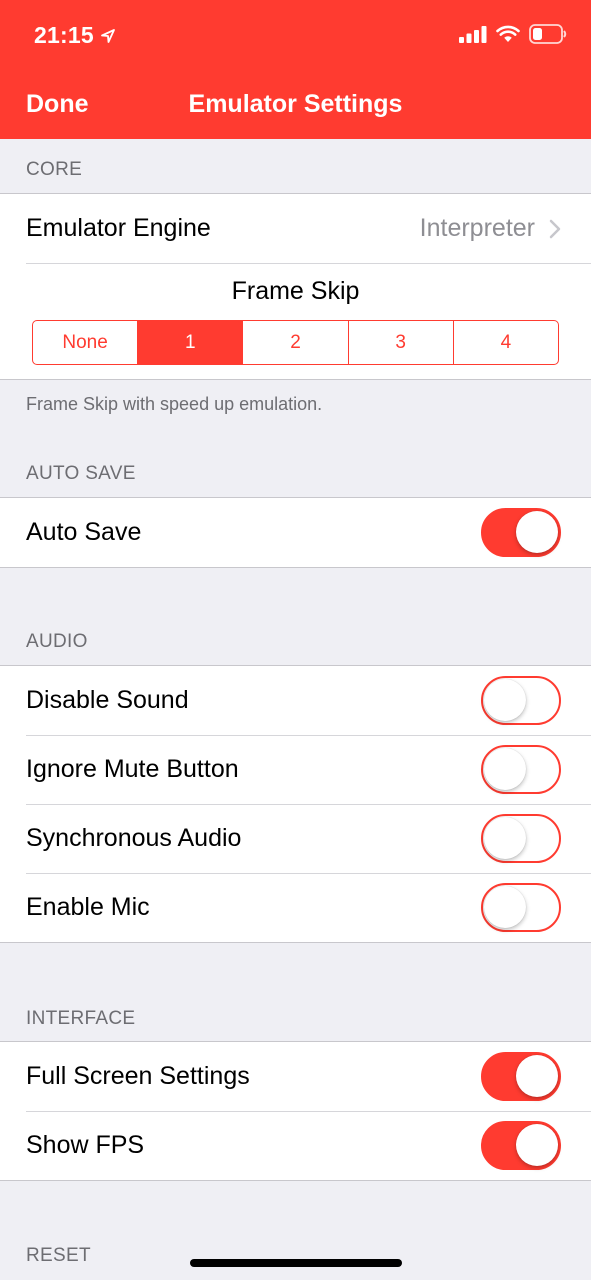 This screenshot has width=591, height=1280. What do you see at coordinates (58, 1255) in the screenshot?
I see `section-header-reset: RESET` at bounding box center [58, 1255].